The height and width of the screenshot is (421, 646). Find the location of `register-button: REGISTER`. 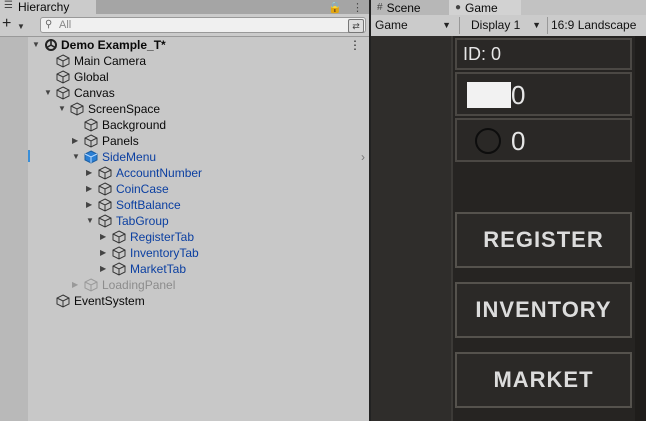

register-button: REGISTER is located at coordinates (543, 240).